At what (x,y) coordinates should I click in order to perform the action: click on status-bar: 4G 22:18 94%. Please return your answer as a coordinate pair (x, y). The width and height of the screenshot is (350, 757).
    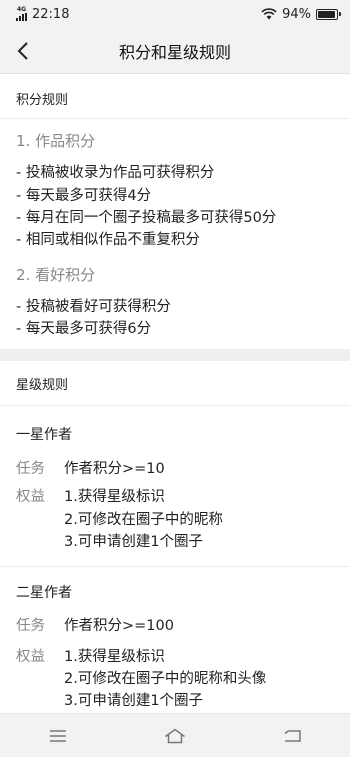
    Looking at the image, I should click on (175, 14).